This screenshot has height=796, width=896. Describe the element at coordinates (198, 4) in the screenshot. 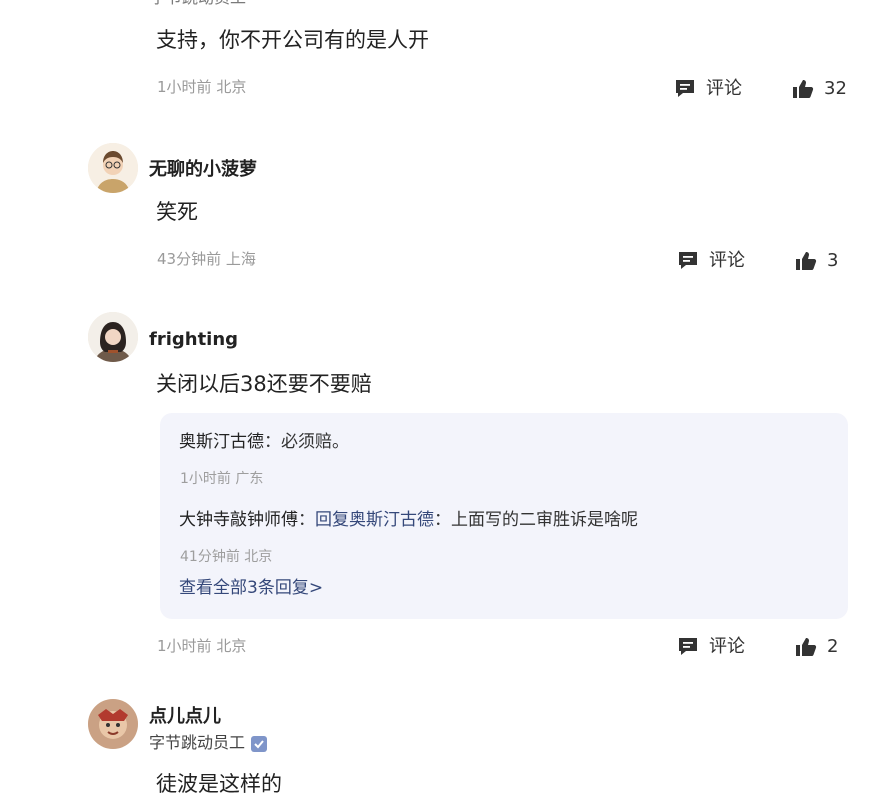

I see `previous-user-badge: 字节跳动员工` at that location.